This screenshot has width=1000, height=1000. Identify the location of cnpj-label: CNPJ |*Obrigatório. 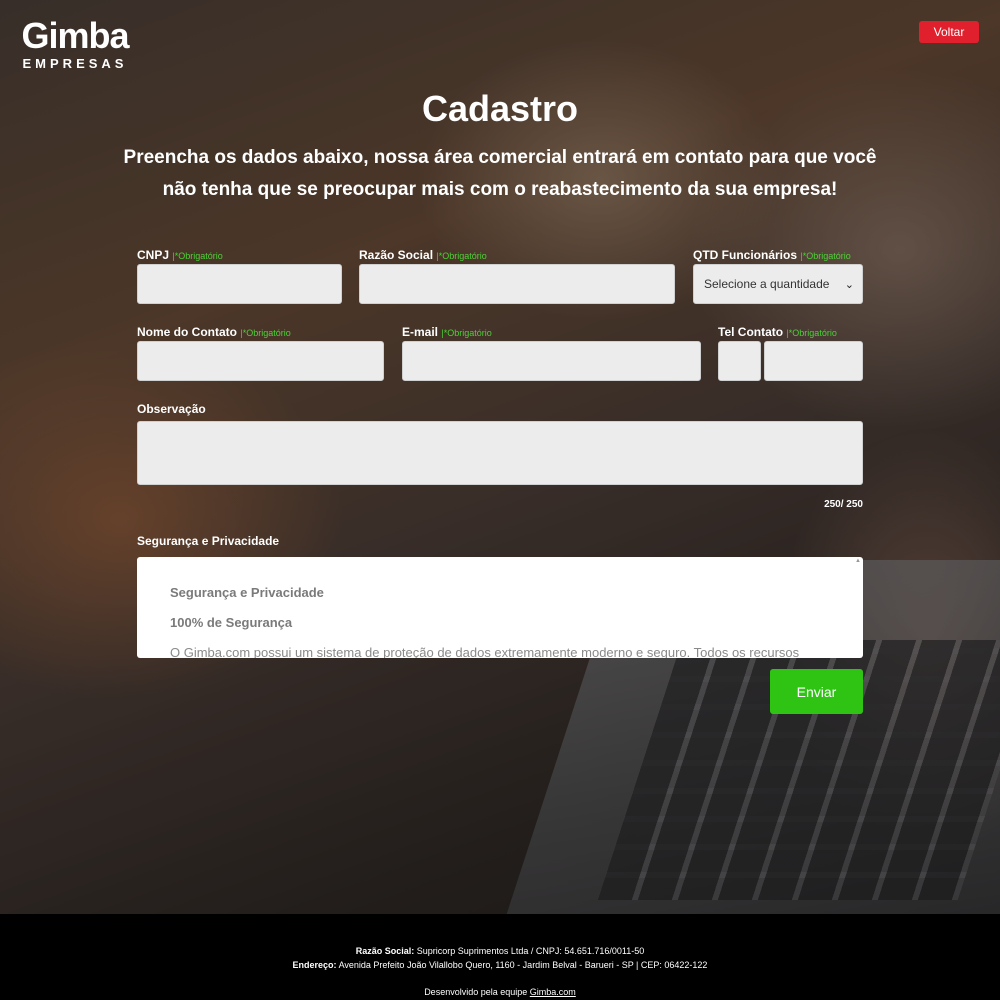
(180, 255).